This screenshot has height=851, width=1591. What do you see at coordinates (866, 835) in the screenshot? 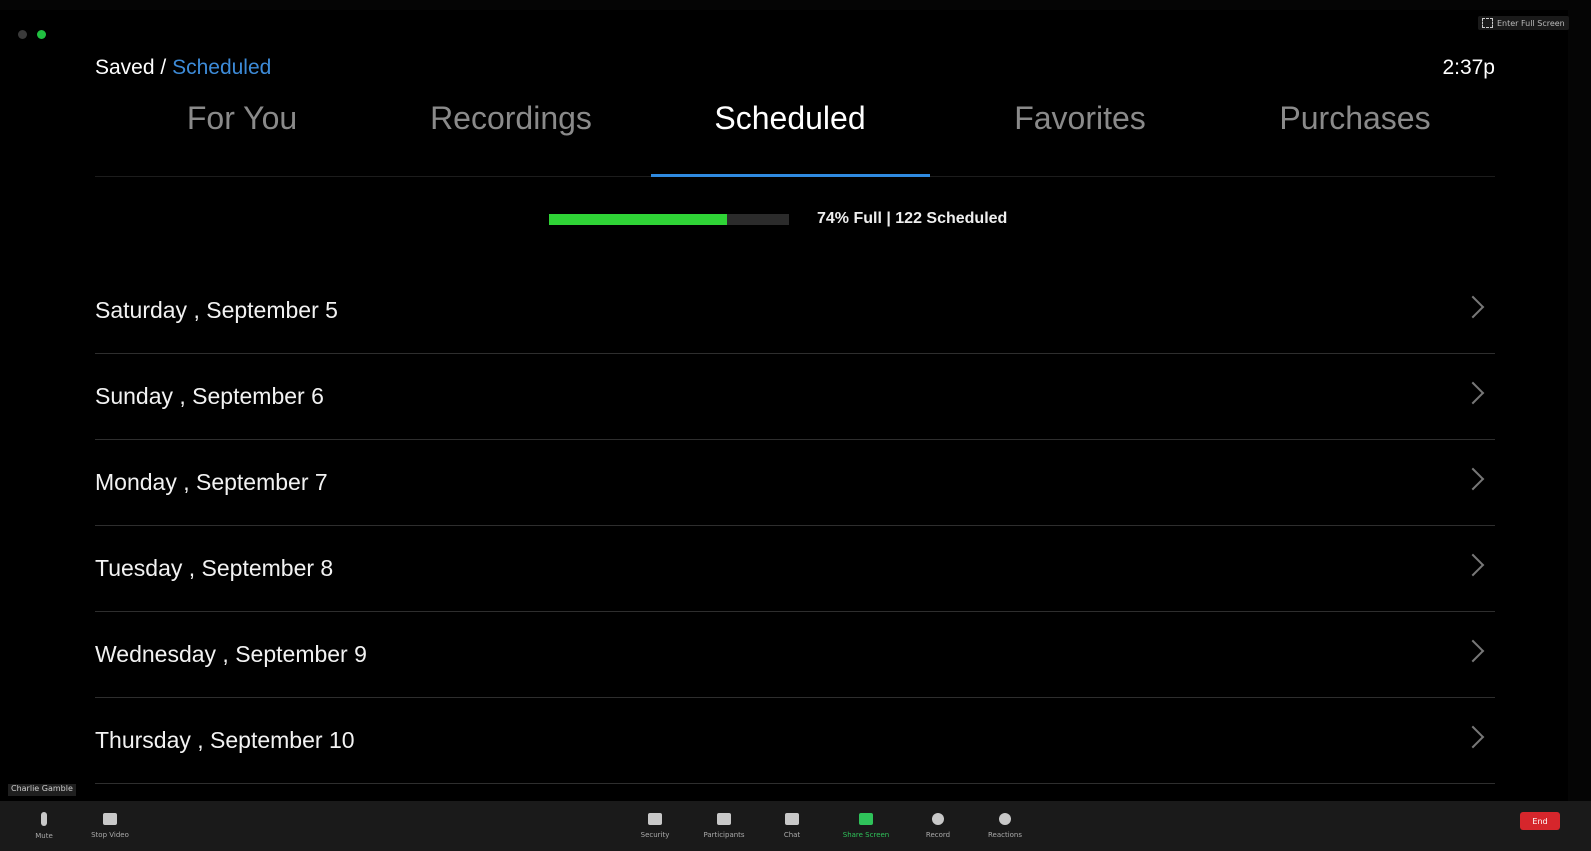
I see `share-screen-label: Share Screen` at bounding box center [866, 835].